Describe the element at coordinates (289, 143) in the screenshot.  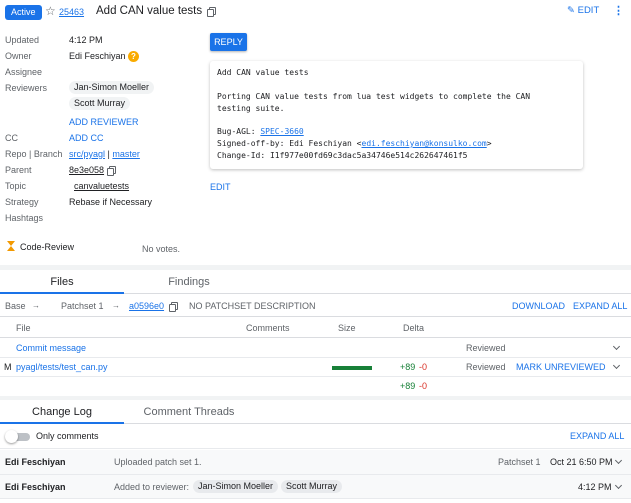
I see `signed-off-label: Signed-off-by: Edi Feschiyan <` at that location.